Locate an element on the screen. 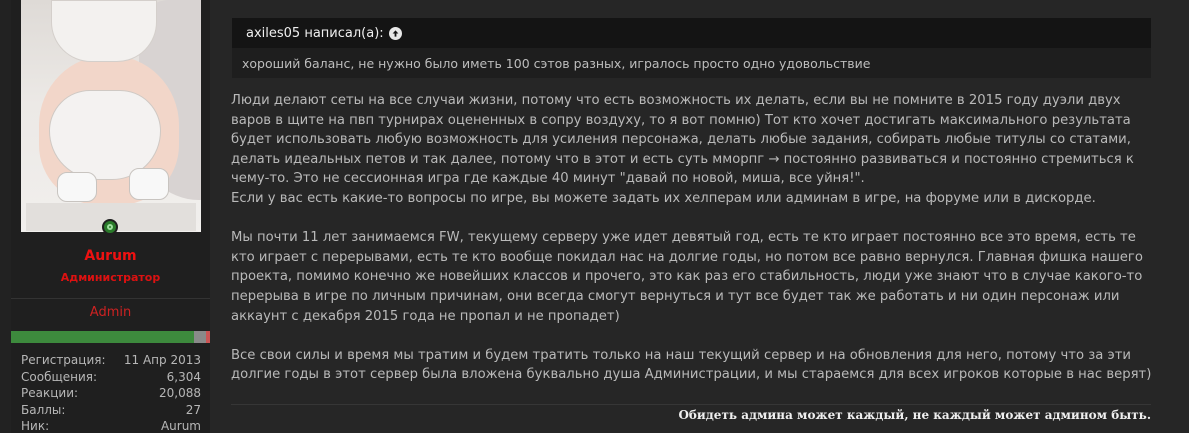 The width and height of the screenshot is (1189, 433). stat-row-messages: Сообщения: 6,304 is located at coordinates (111, 377).